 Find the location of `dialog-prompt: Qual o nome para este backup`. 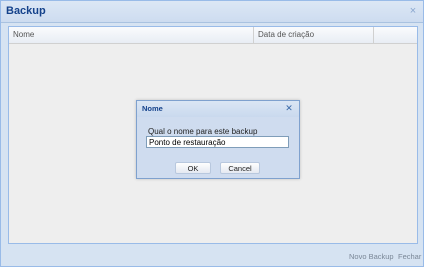

dialog-prompt: Qual o nome para este backup is located at coordinates (203, 131).